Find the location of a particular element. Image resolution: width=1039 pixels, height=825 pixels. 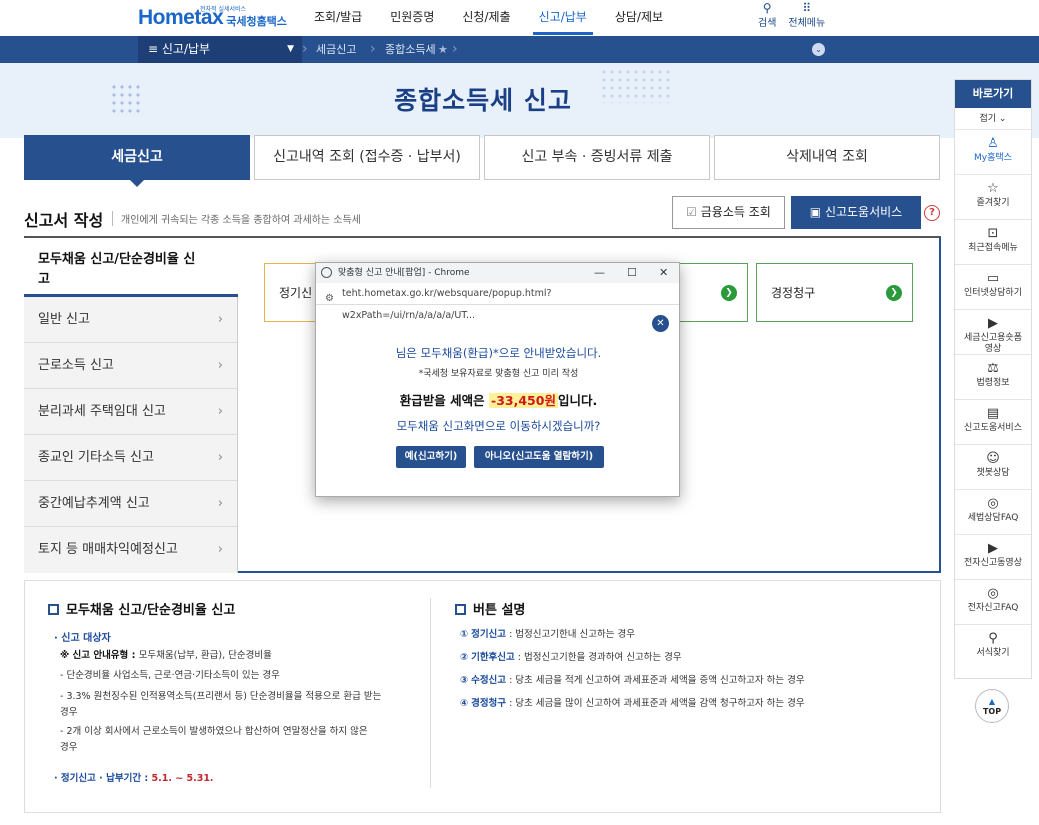

desc-name: 기한후신고 is located at coordinates (493, 657).